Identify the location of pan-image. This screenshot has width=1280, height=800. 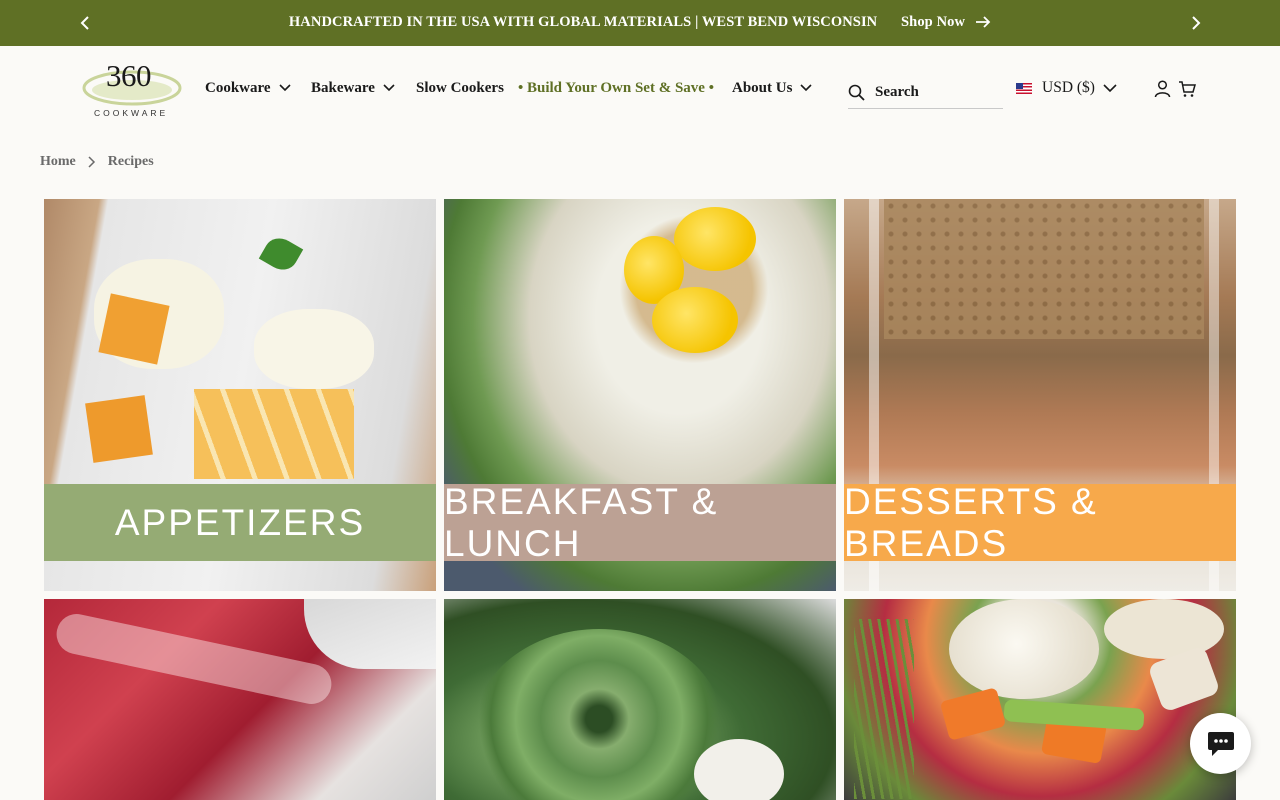
(370, 634).